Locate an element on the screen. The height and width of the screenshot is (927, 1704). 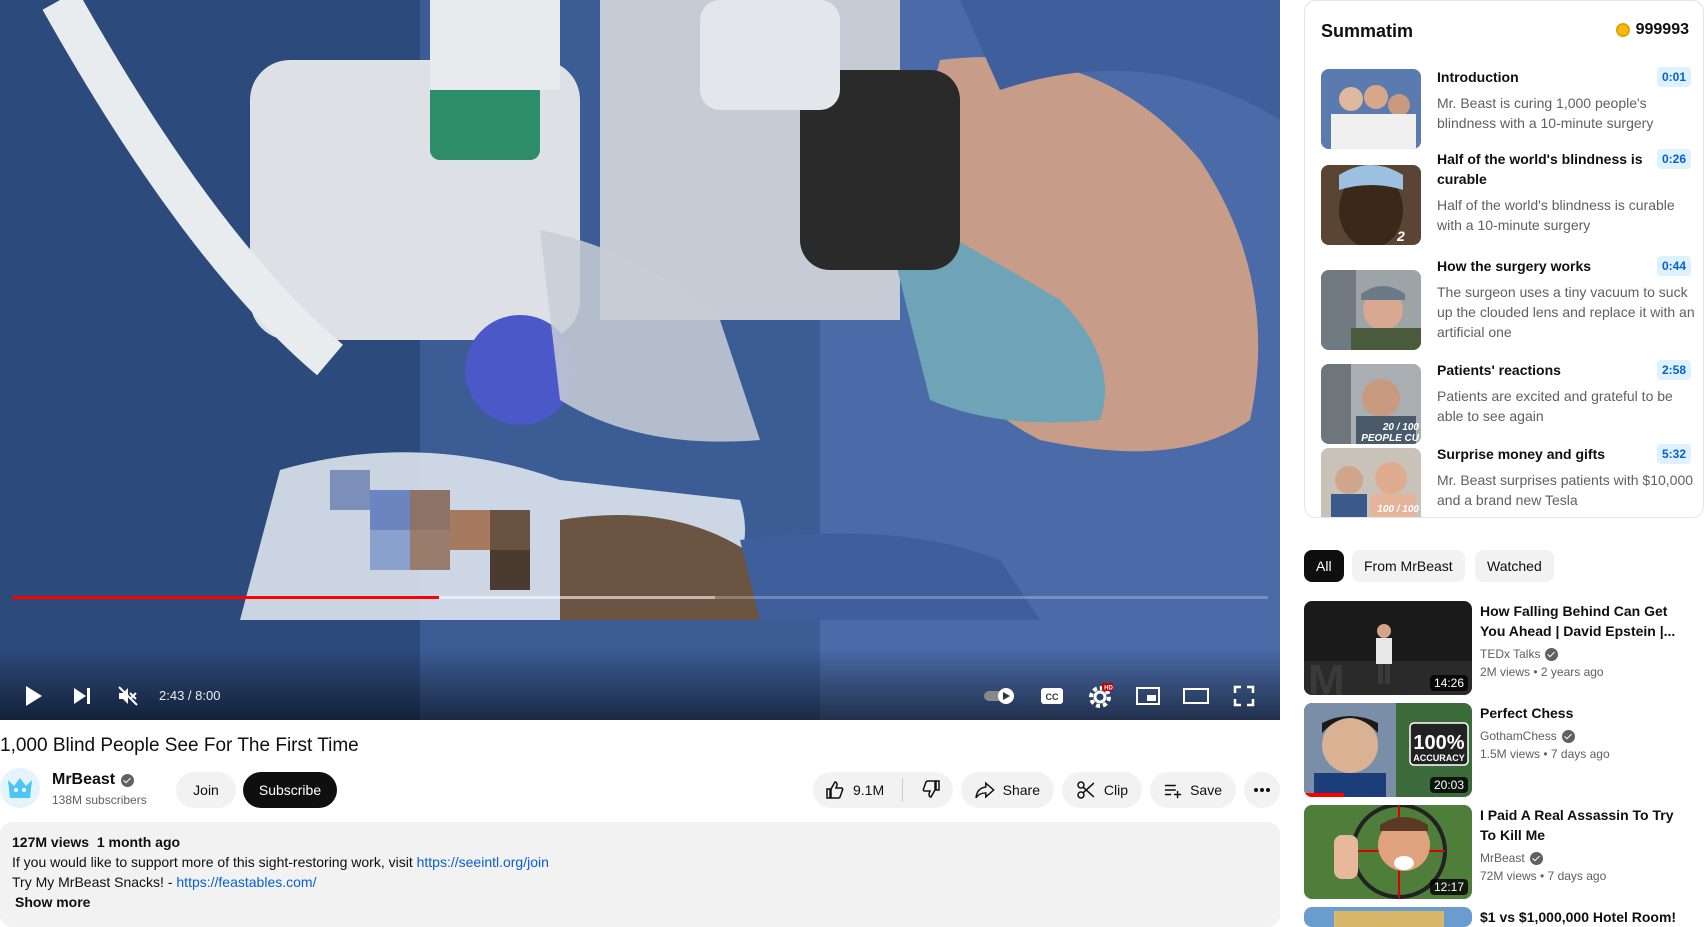
recommendation-channel: MrBeast is located at coordinates (1511, 858).